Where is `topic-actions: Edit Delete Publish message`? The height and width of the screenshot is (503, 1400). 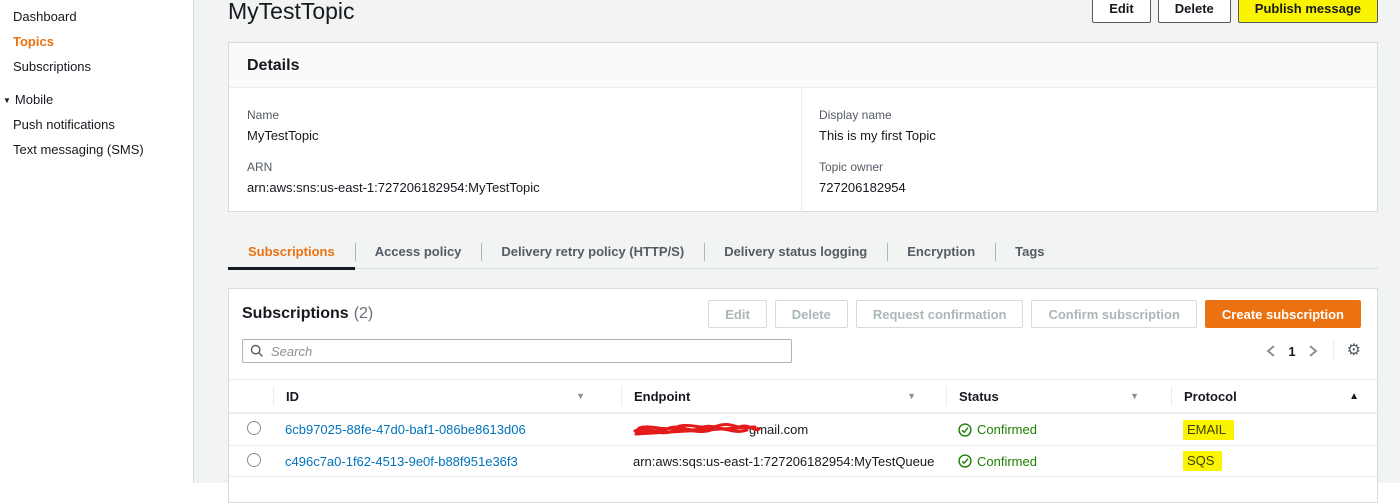
topic-actions: Edit Delete Publish message is located at coordinates (1235, 11).